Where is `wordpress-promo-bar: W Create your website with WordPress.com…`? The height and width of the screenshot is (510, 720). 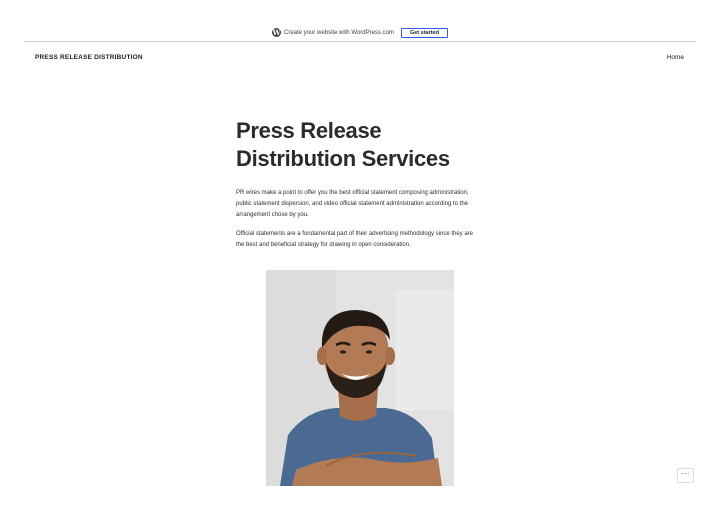 wordpress-promo-bar: W Create your website with WordPress.com… is located at coordinates (360, 33).